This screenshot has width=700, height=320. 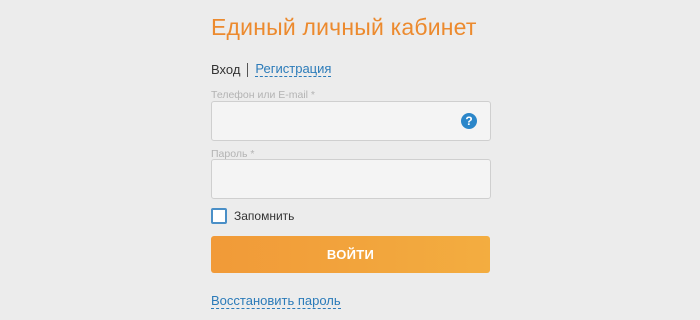 What do you see at coordinates (264, 216) in the screenshot?
I see `remember-label: Запомнить` at bounding box center [264, 216].